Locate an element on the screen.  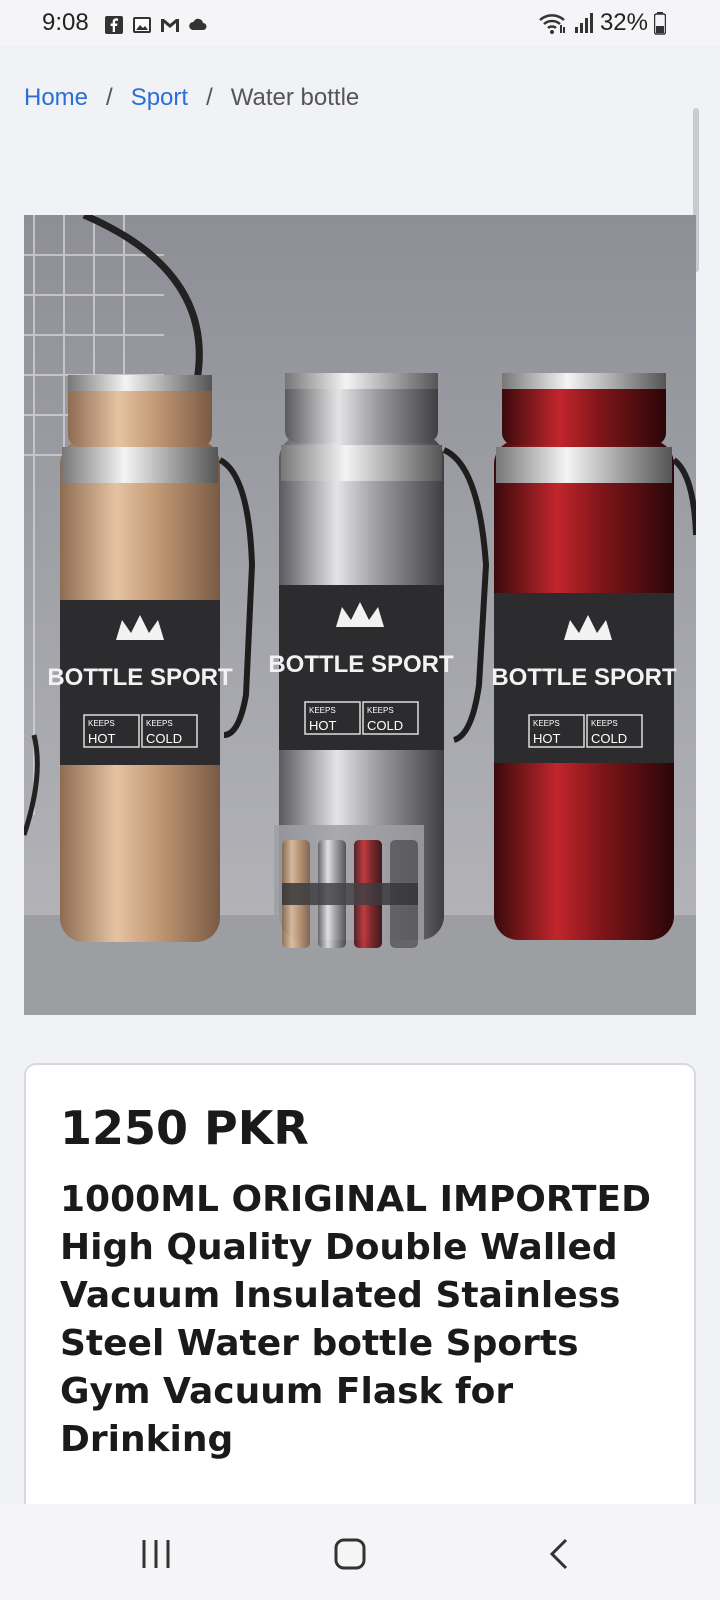
image-icon is located at coordinates (142, 25).